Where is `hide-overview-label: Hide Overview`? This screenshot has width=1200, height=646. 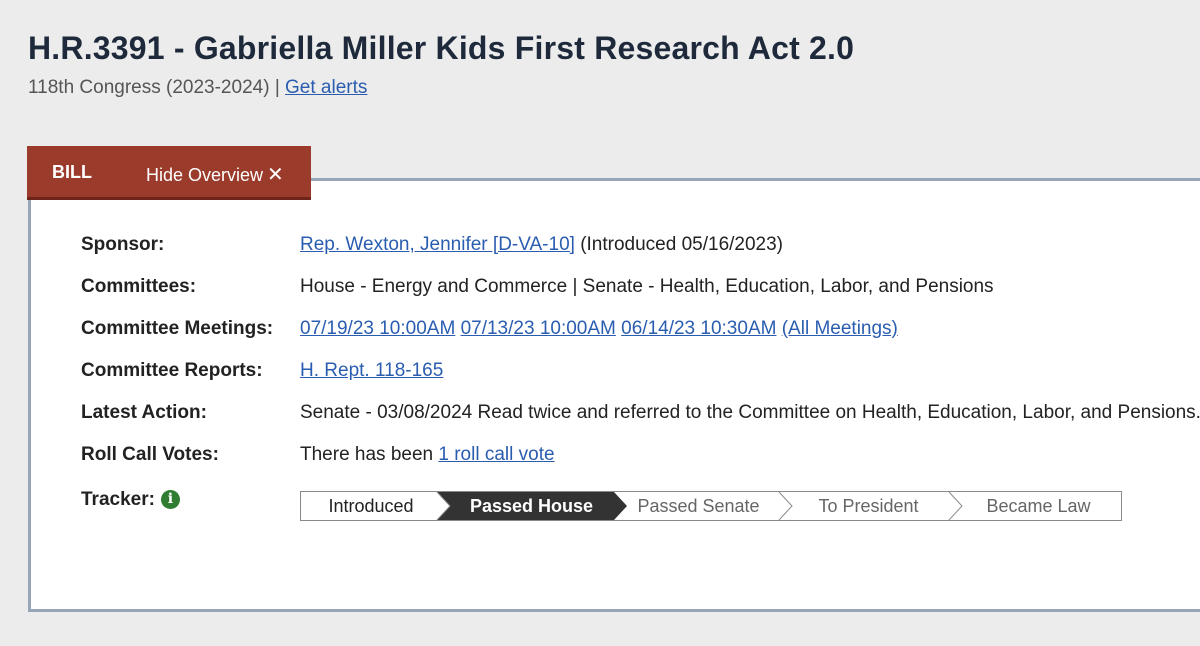 hide-overview-label: Hide Overview is located at coordinates (205, 175).